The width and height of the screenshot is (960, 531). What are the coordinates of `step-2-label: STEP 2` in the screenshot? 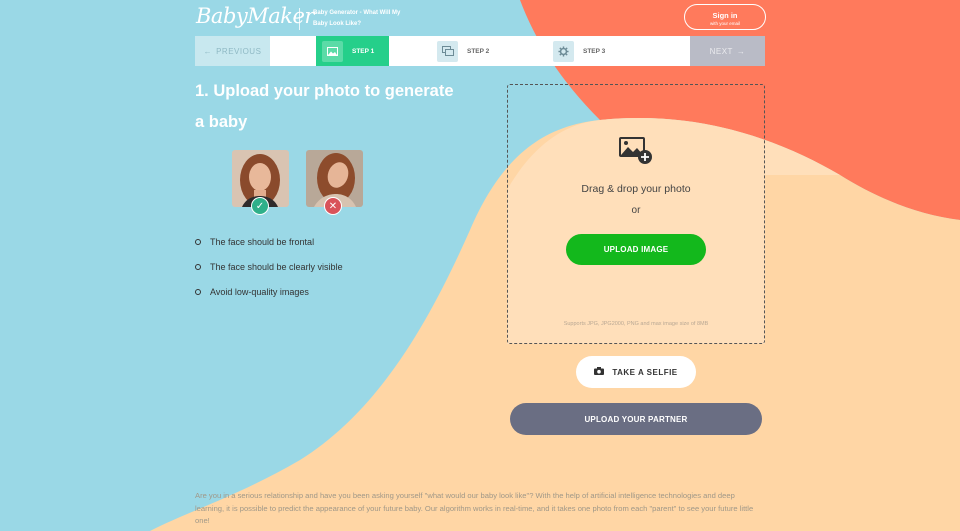 It's located at (478, 51).